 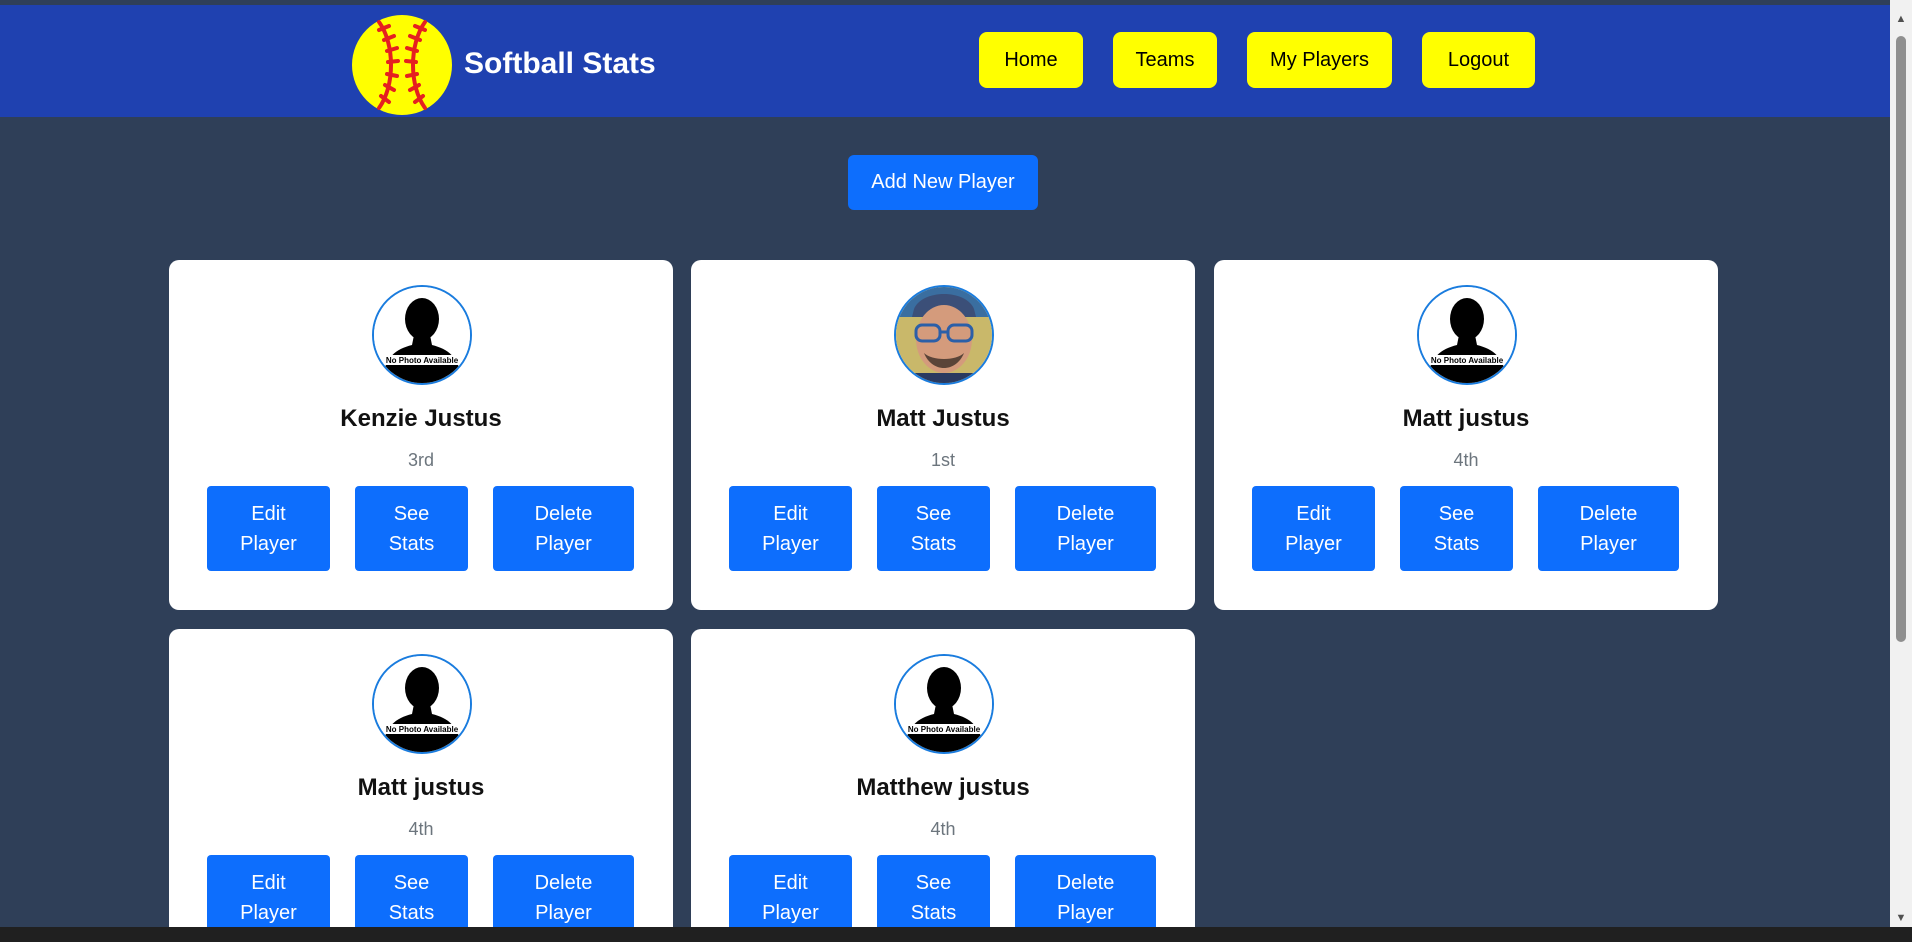 What do you see at coordinates (1319, 60) in the screenshot?
I see `nav-my-players-button: My Players` at bounding box center [1319, 60].